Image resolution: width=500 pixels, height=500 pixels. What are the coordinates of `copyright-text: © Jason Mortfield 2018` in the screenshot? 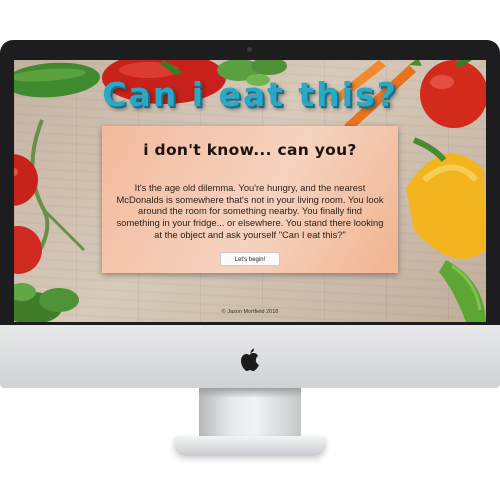 It's located at (250, 312).